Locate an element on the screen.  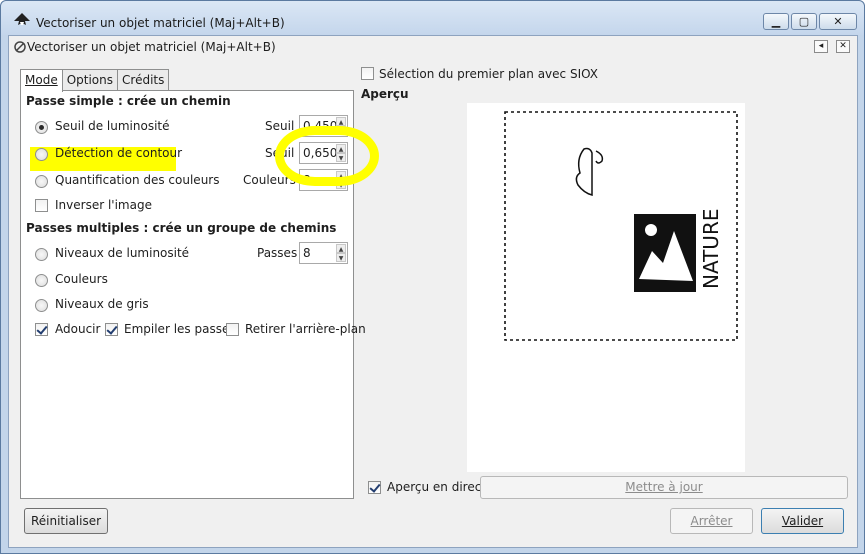
minimize-button: ▁ is located at coordinates (776, 21).